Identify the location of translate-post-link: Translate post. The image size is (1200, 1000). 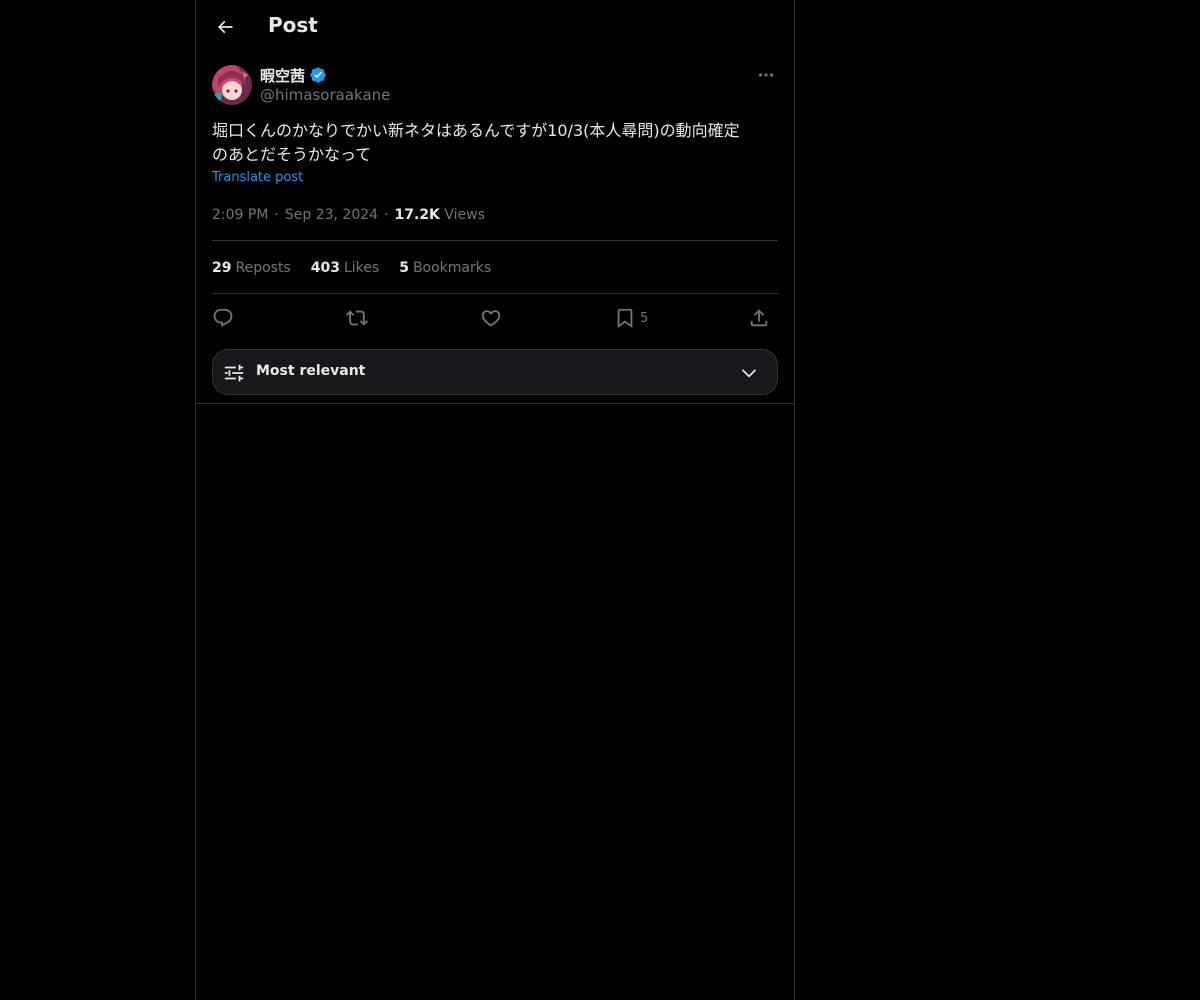
(257, 177).